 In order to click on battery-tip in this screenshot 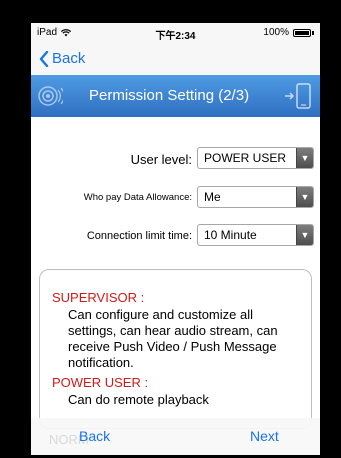, I will do `click(313, 32)`.